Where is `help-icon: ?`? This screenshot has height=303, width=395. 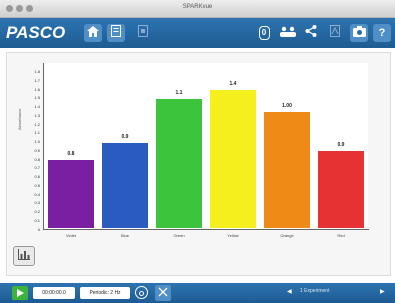
help-icon: ? is located at coordinates (382, 33).